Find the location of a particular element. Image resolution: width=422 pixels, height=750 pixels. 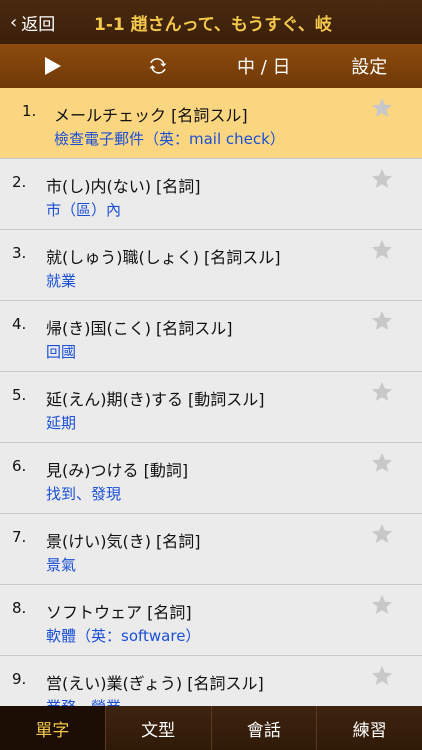

refresh-button is located at coordinates (159, 66).